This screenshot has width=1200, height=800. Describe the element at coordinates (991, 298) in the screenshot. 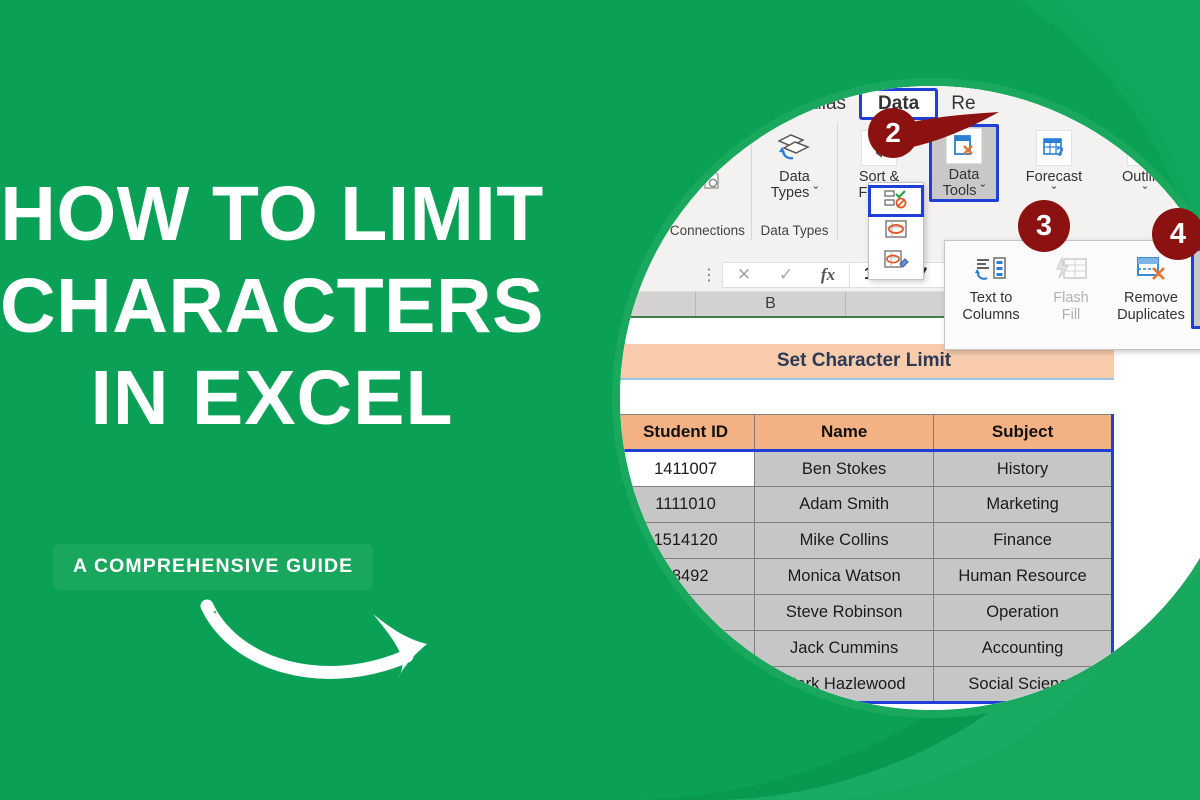

I see `menu-label-1: Text to` at that location.